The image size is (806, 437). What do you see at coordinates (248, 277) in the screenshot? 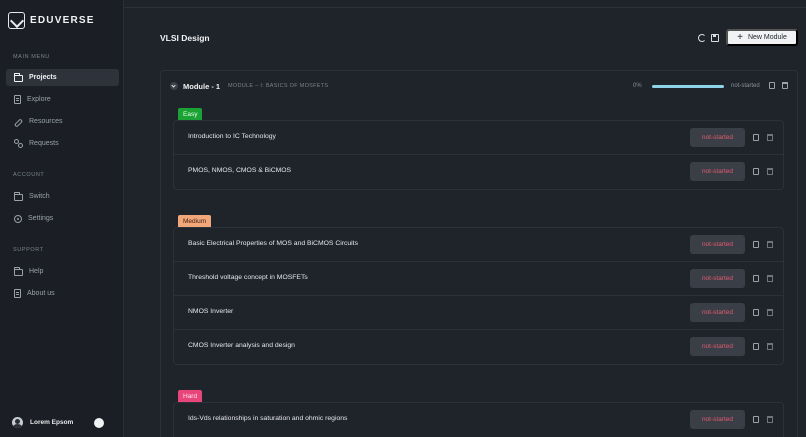
I see `topic-title: Threshold voltage concept in MOSFETs` at bounding box center [248, 277].